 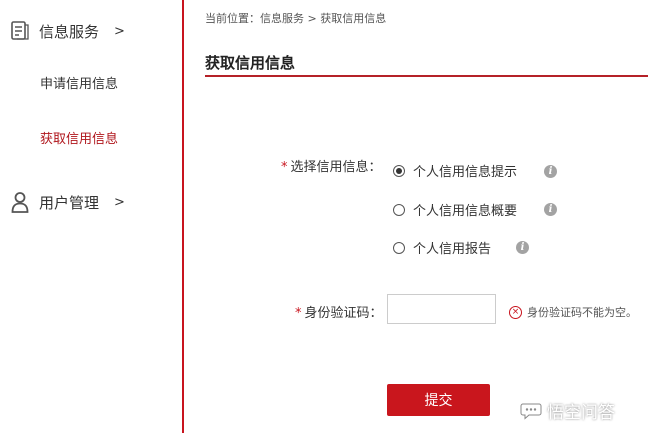 I want to click on document-icon, so click(x=20, y=30).